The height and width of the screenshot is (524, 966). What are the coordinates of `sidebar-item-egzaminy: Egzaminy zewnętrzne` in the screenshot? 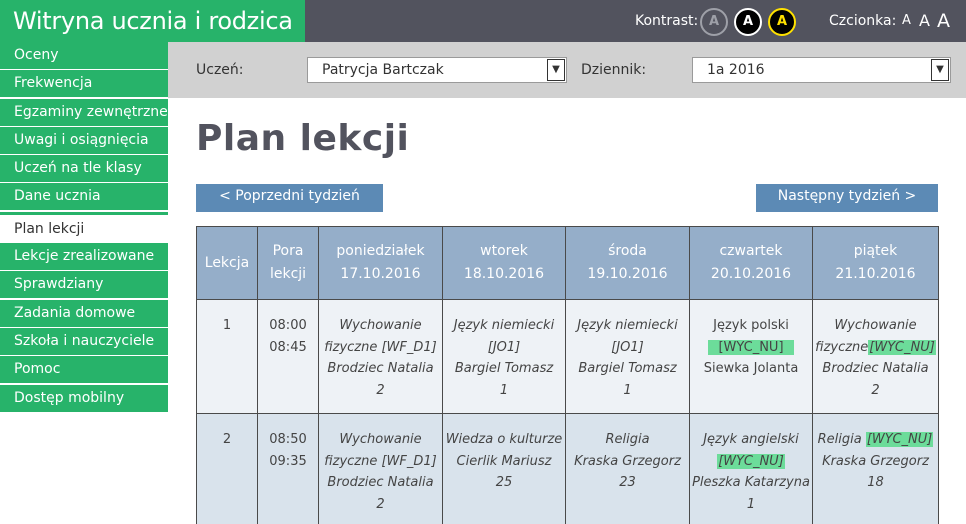 It's located at (84, 112).